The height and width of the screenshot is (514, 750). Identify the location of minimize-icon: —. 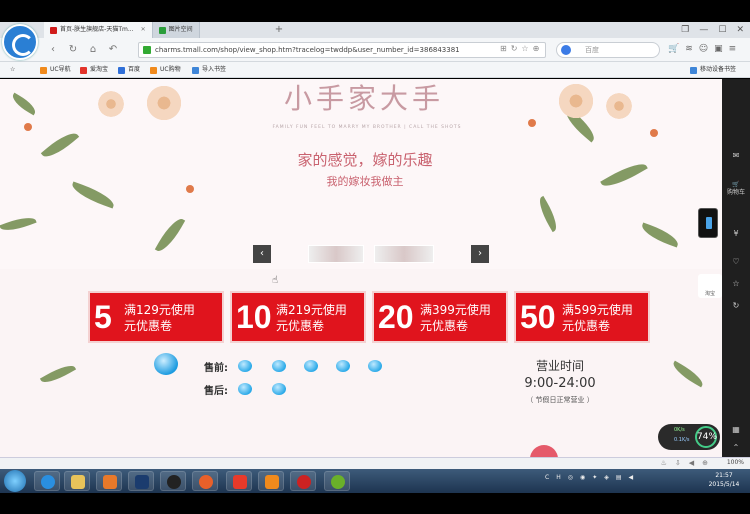
(703, 30).